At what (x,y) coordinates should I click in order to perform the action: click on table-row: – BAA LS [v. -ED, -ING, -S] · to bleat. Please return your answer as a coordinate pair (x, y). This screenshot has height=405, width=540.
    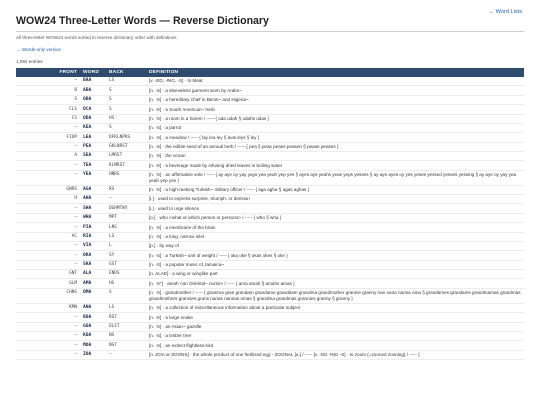
    Looking at the image, I should click on (270, 82).